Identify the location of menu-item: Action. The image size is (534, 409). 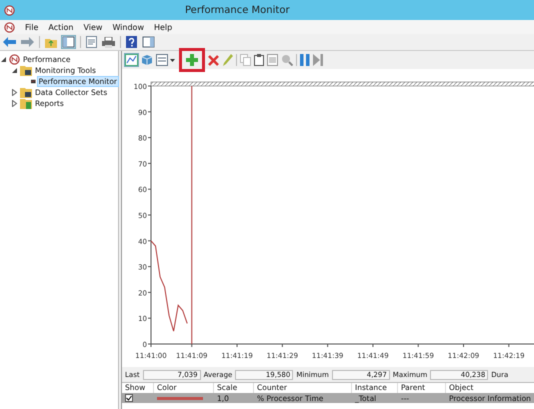
(61, 27).